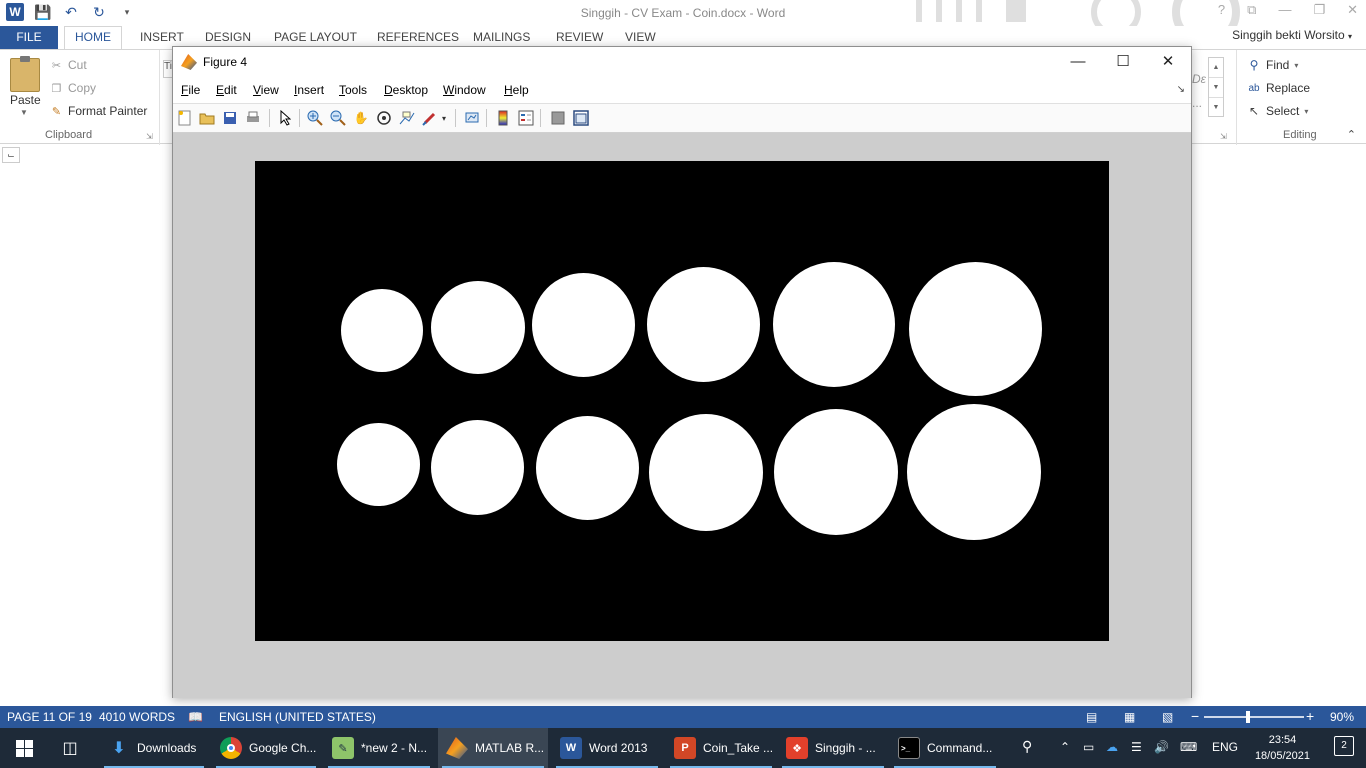  What do you see at coordinates (1167, 717) in the screenshot?
I see `web-layout-icon: ▧` at bounding box center [1167, 717].